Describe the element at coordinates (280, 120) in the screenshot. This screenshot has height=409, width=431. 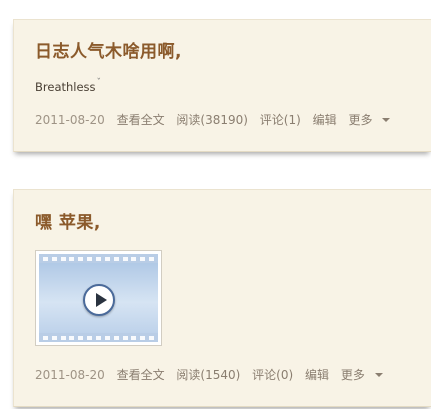
I see `comment-link: 评论(1)` at that location.